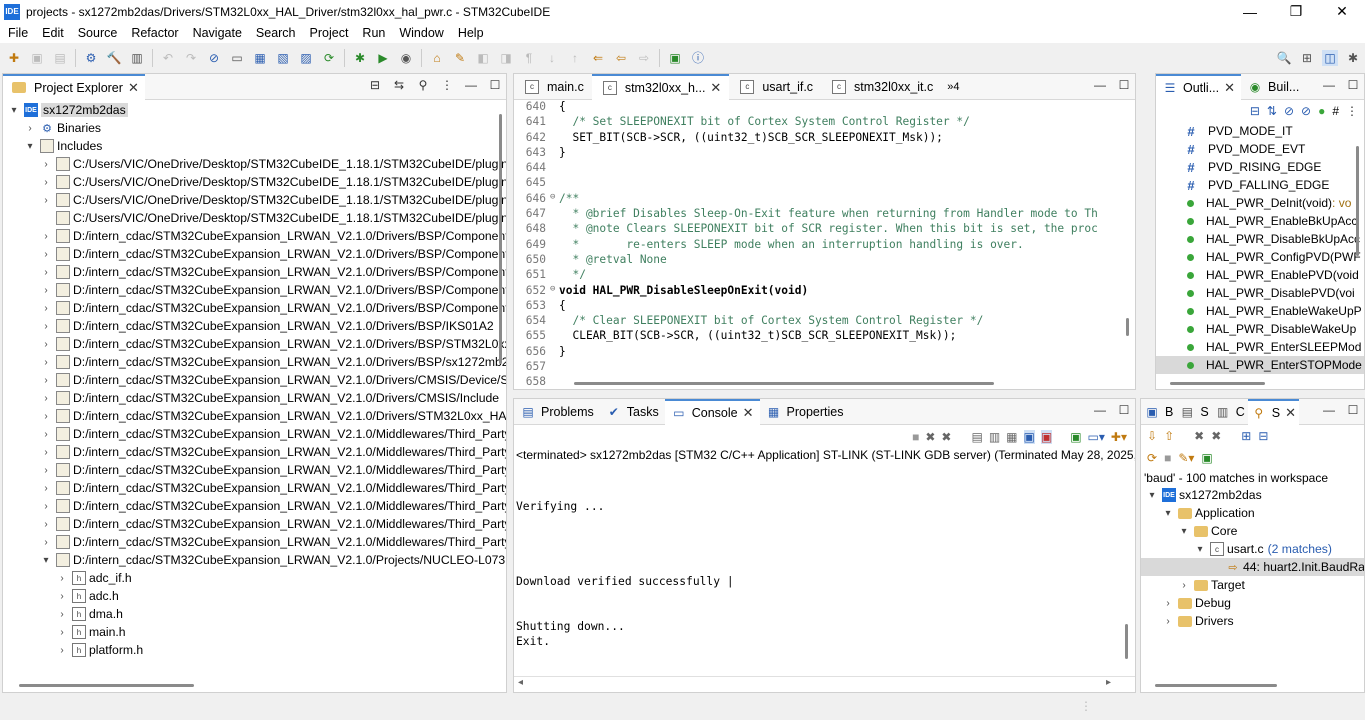  What do you see at coordinates (54, 33) in the screenshot?
I see `menu-edit: Edit` at bounding box center [54, 33].